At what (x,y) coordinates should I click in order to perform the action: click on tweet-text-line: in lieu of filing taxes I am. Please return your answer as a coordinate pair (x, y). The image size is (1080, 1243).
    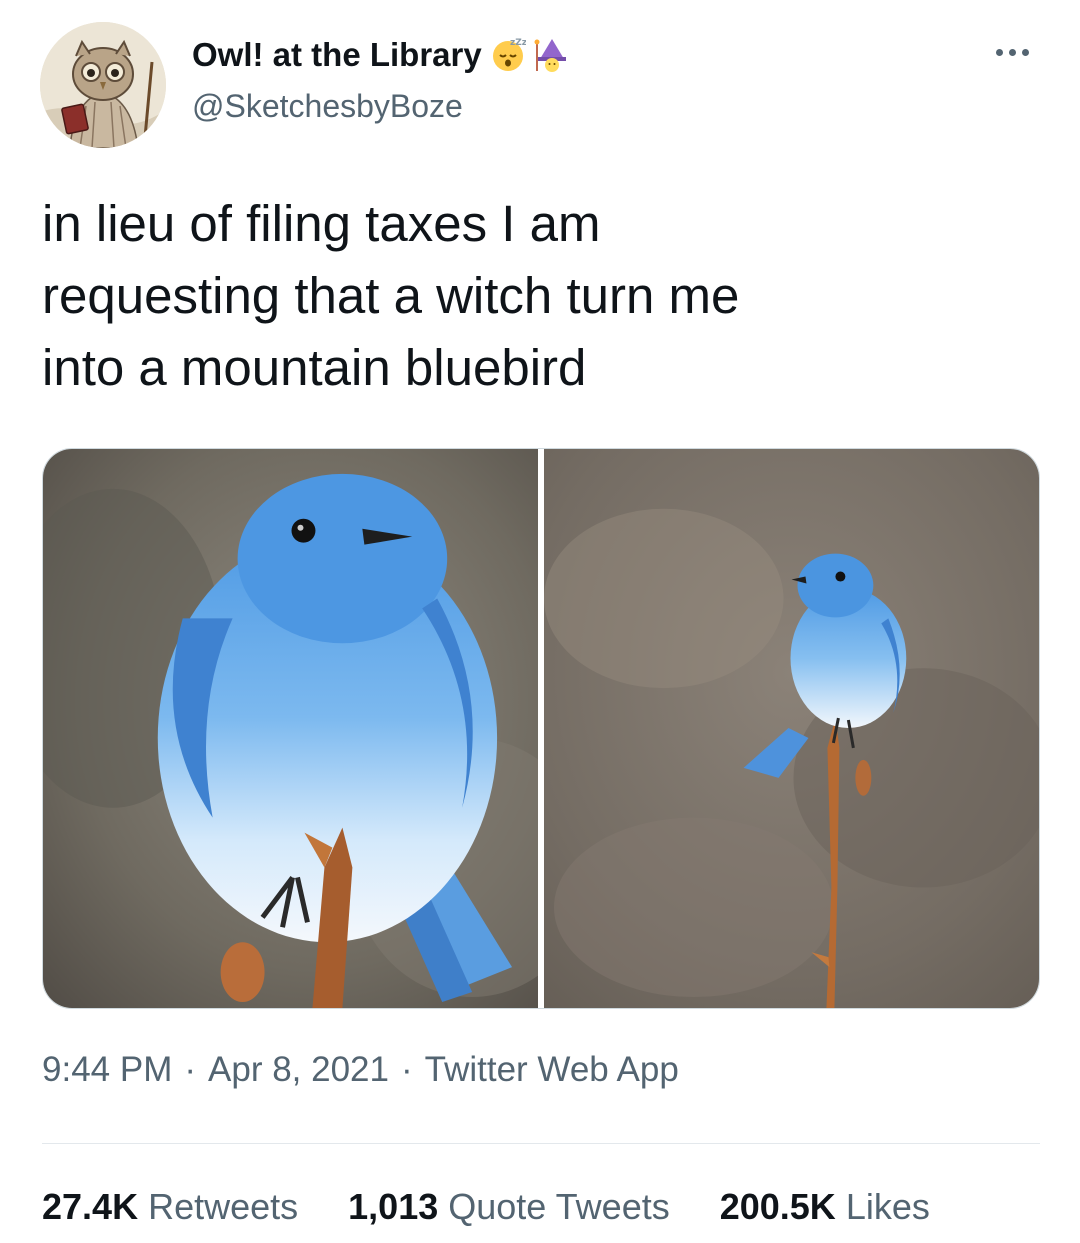
    Looking at the image, I should click on (321, 223).